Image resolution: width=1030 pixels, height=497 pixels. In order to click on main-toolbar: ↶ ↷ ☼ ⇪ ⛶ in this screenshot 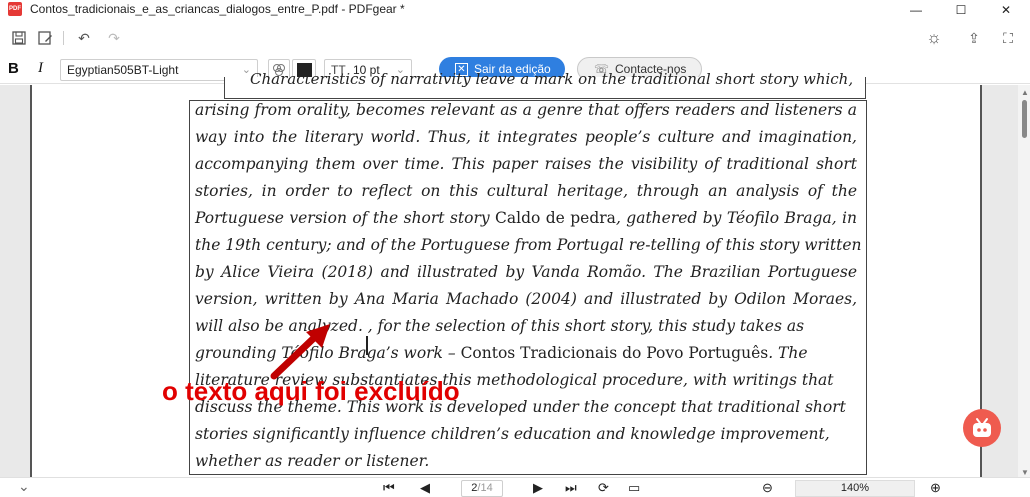, I will do `click(515, 39)`.